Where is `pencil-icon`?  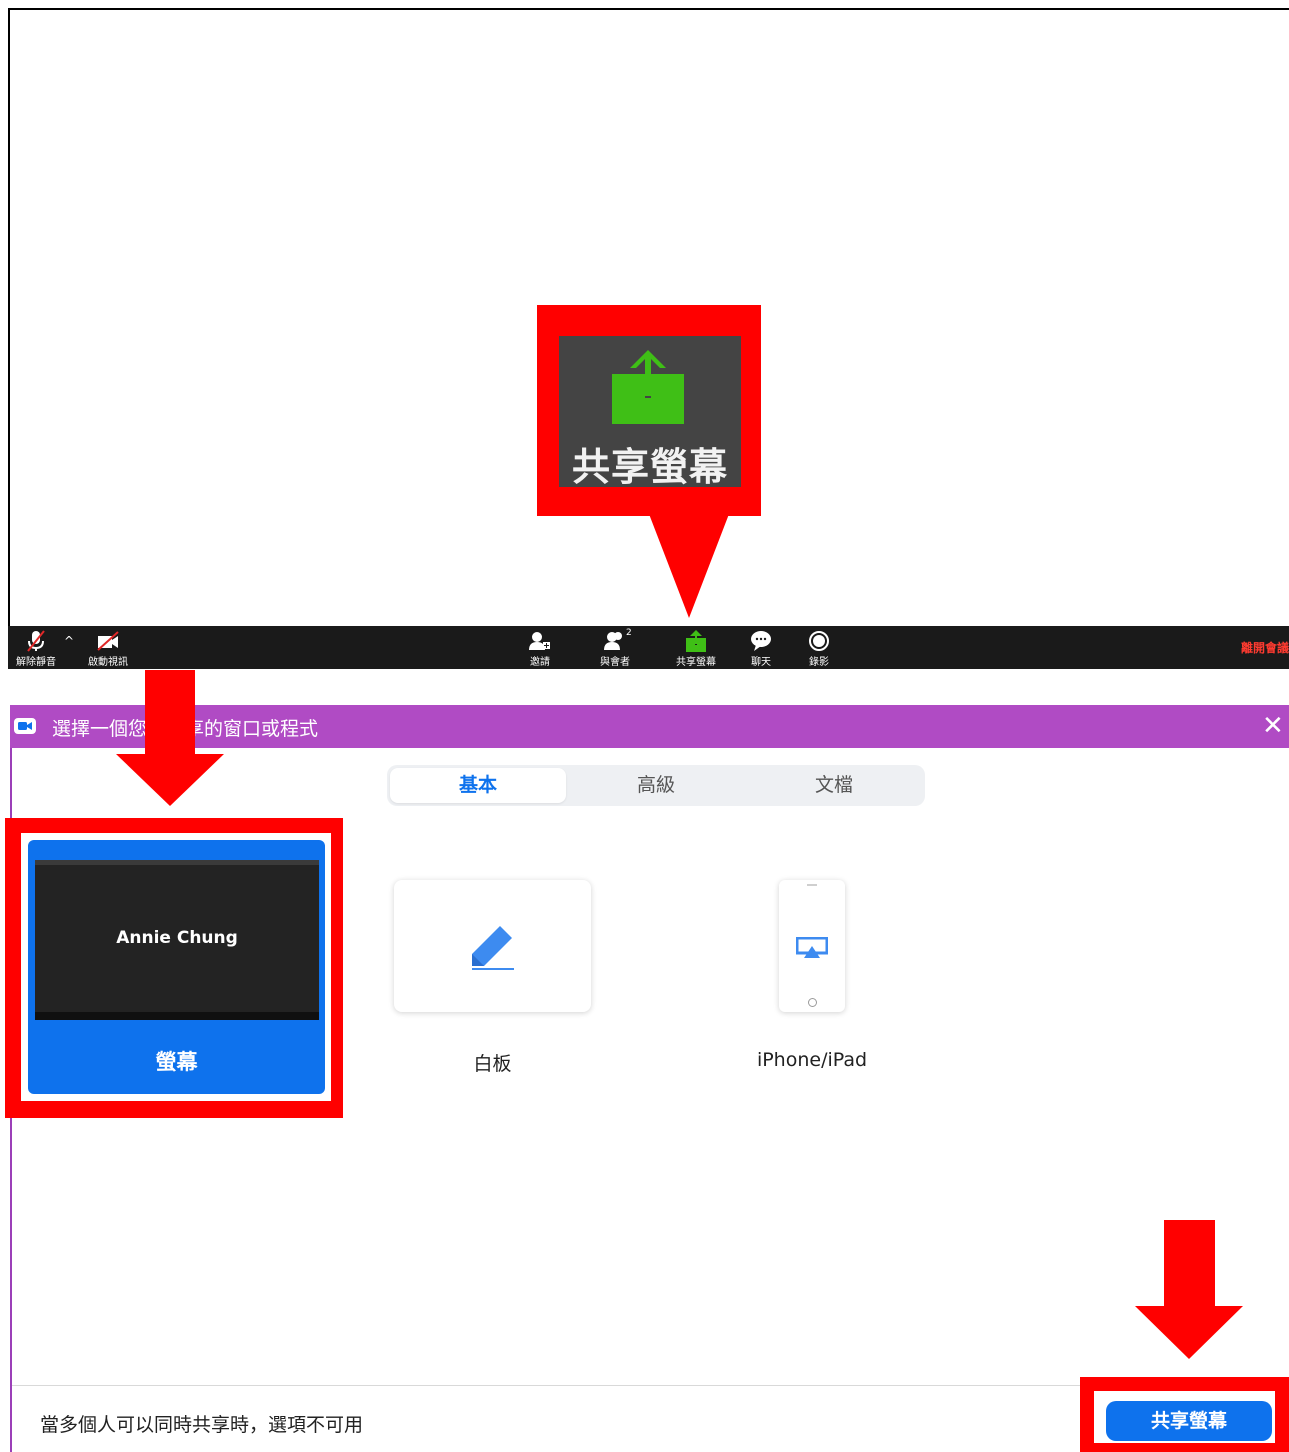
pencil-icon is located at coordinates (493, 948).